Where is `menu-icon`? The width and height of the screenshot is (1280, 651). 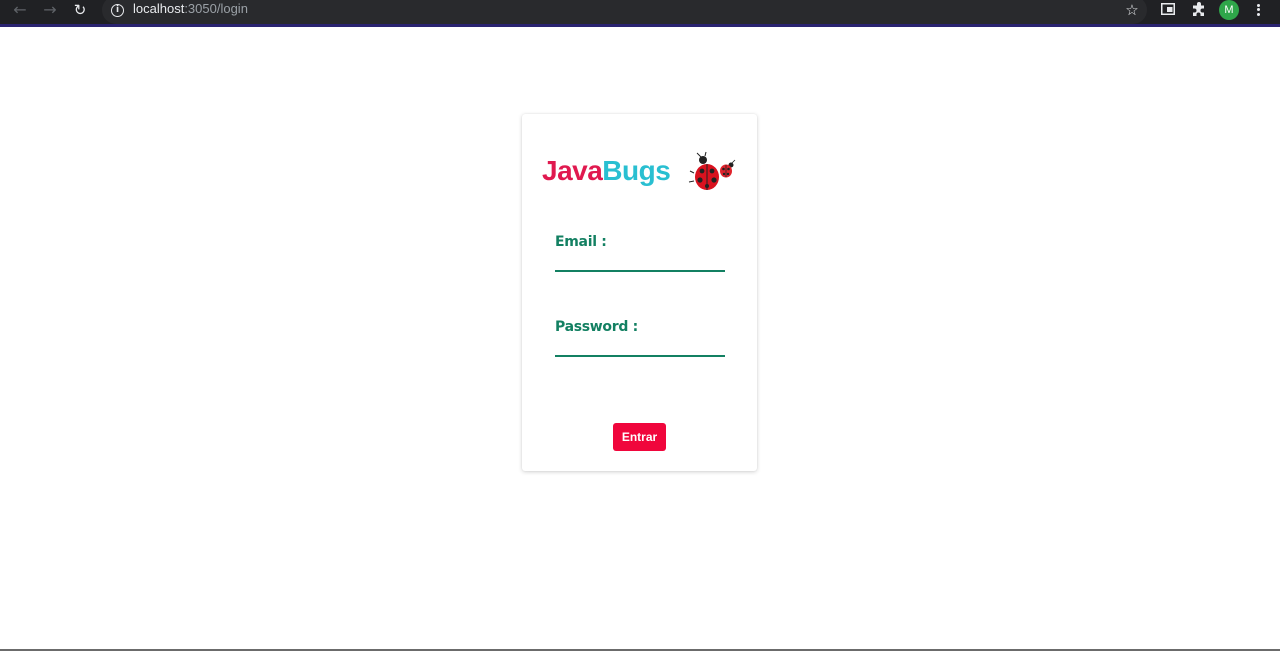 menu-icon is located at coordinates (1258, 10).